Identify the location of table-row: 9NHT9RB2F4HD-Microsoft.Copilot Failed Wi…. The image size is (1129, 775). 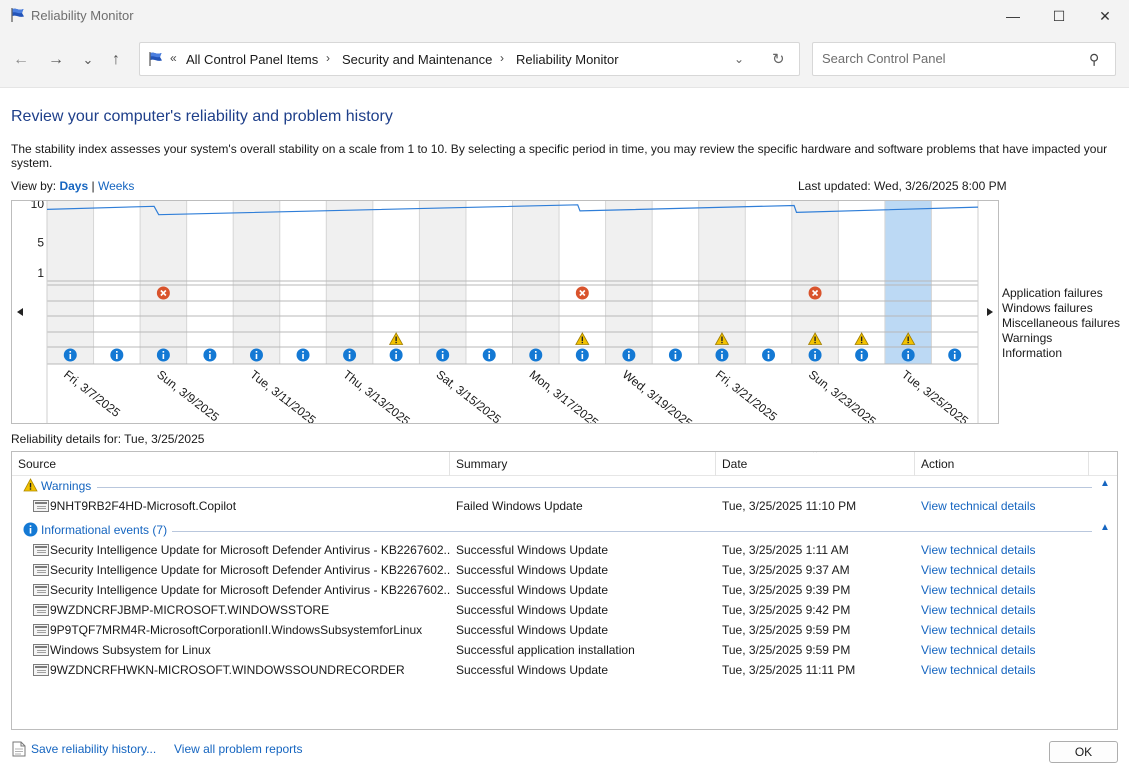
(564, 506).